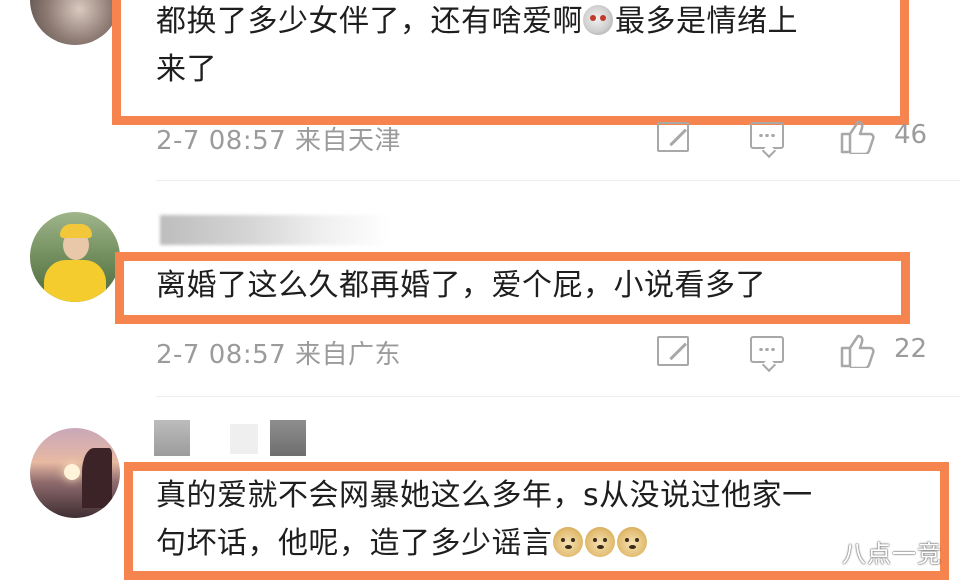  I want to click on comment-text: 都换了多少女伴了，还有啥爱啊 最多是情绪上 来了, so click(526, 47).